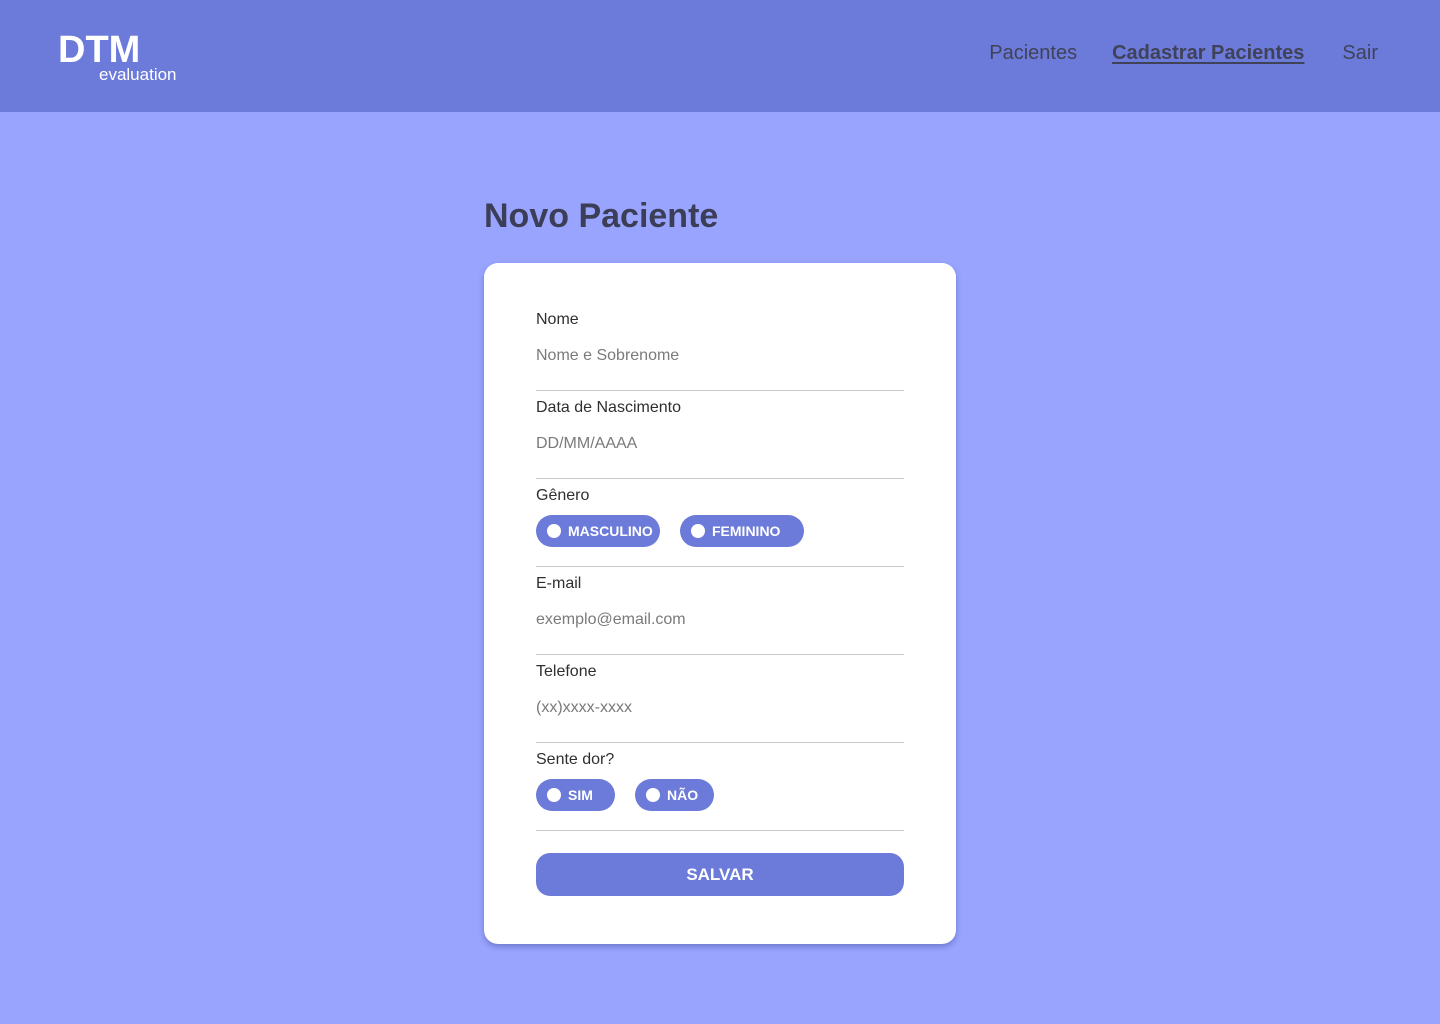  I want to click on email-field: E-mail, so click(720, 614).